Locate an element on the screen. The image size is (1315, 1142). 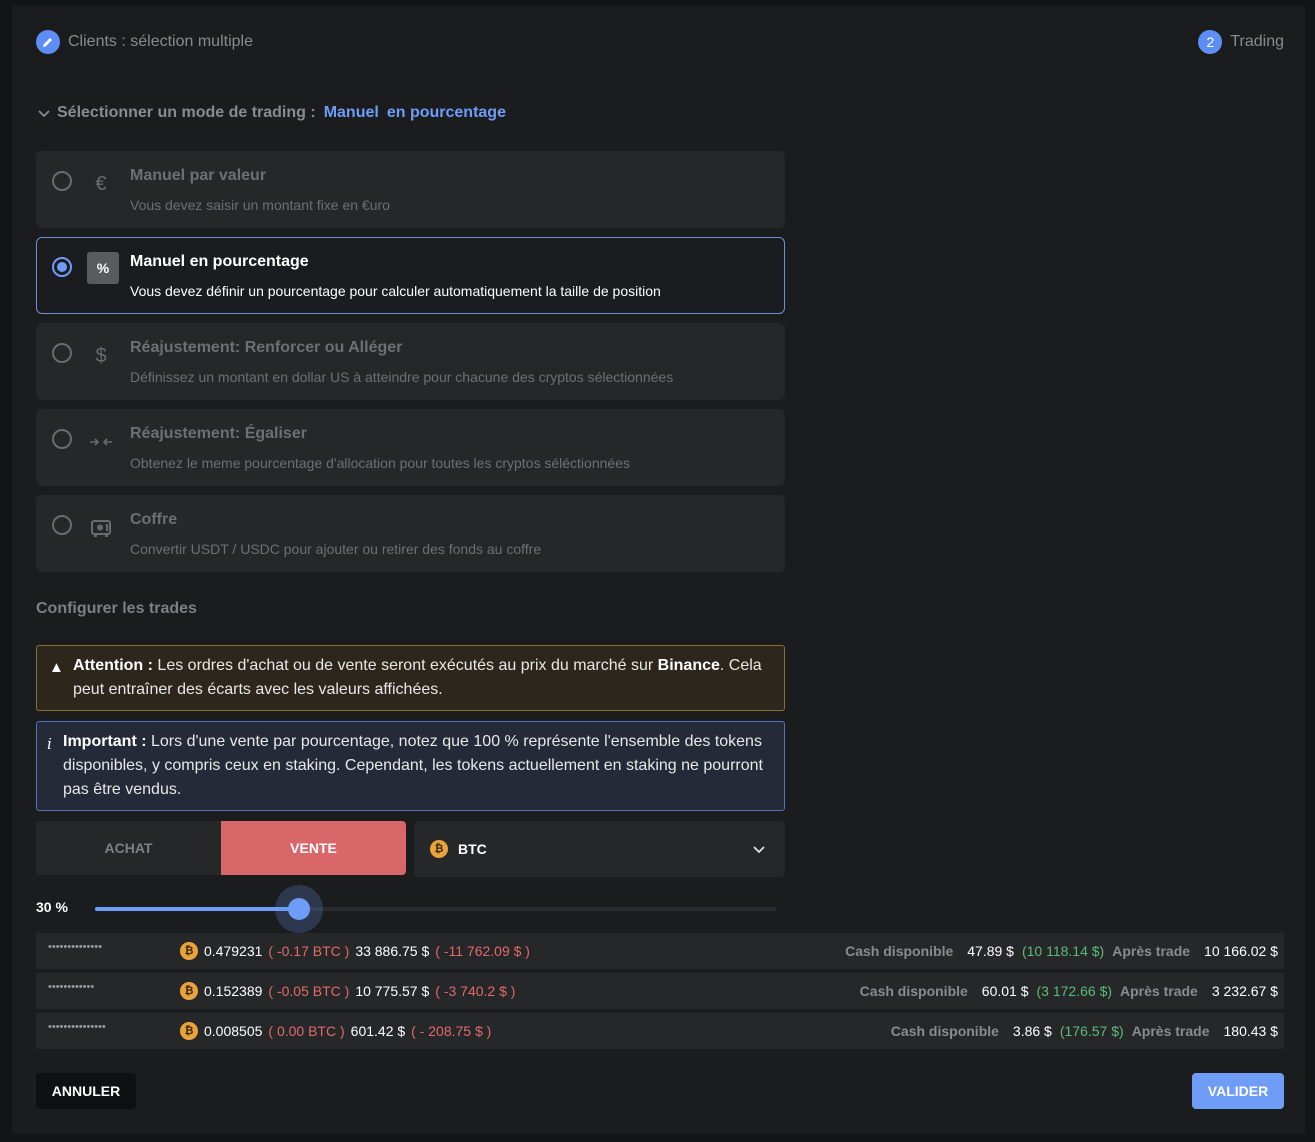
buy-tab: ACHAT is located at coordinates (128, 848).